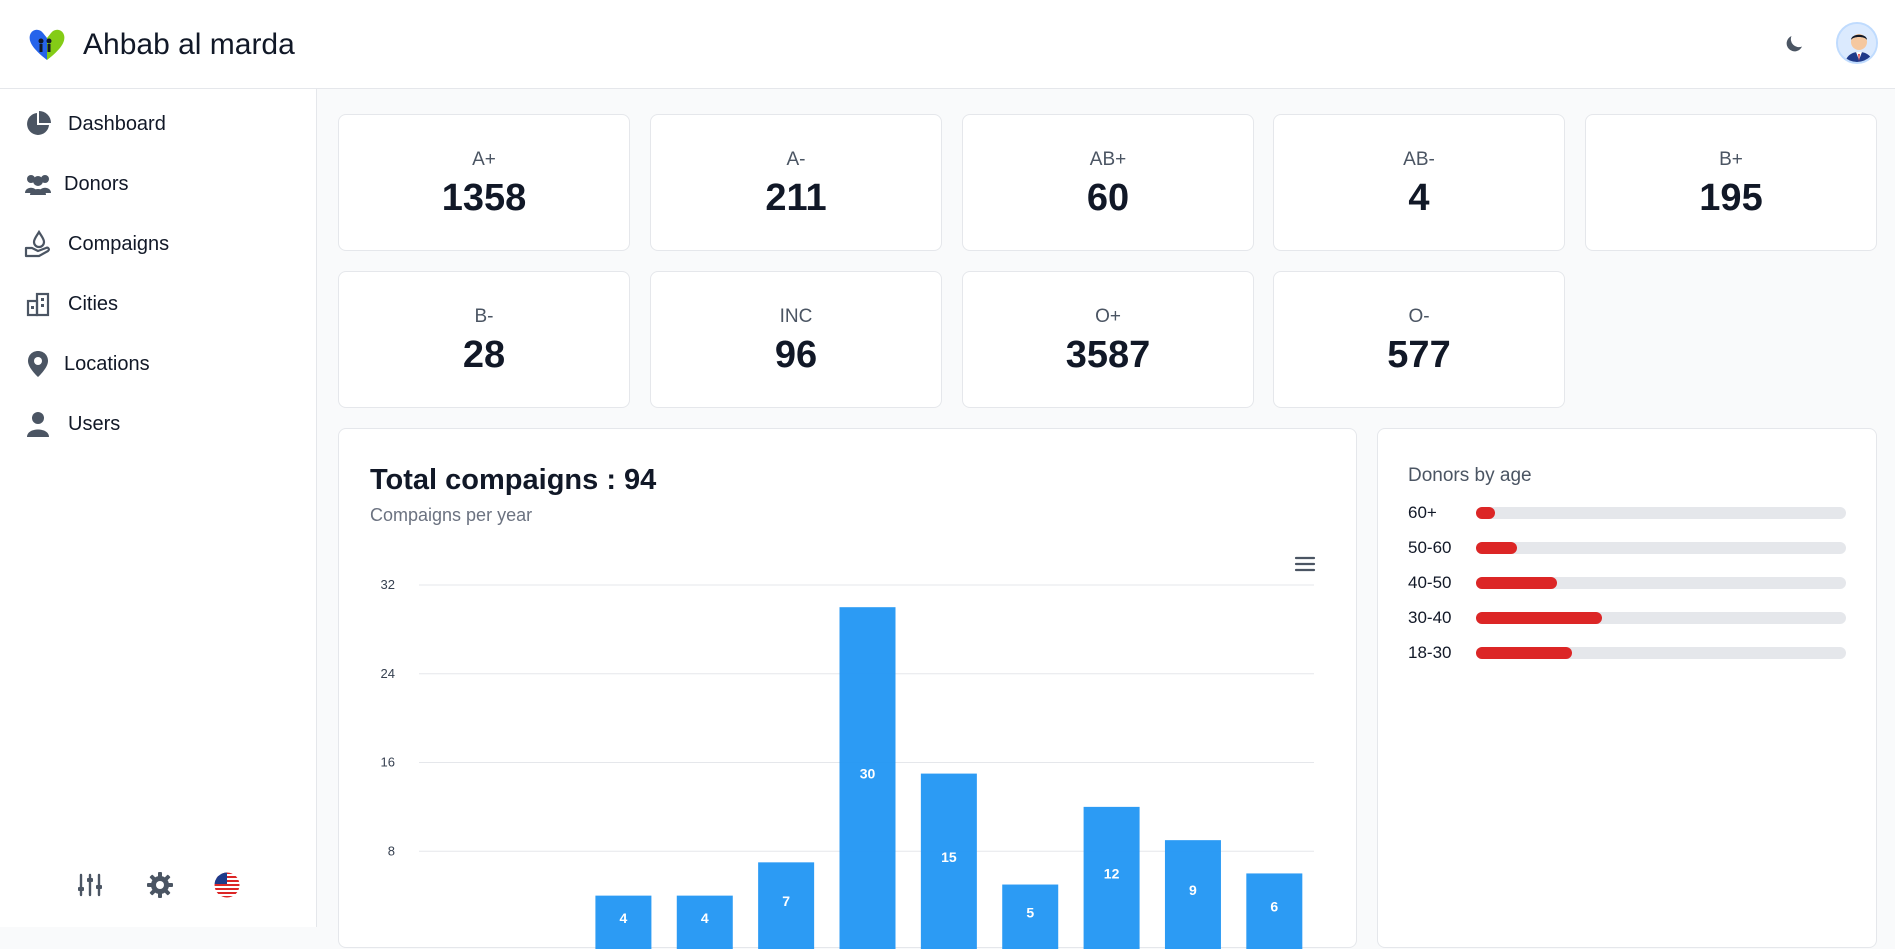  I want to click on stat-card-o-negative: O- 577, so click(1419, 339).